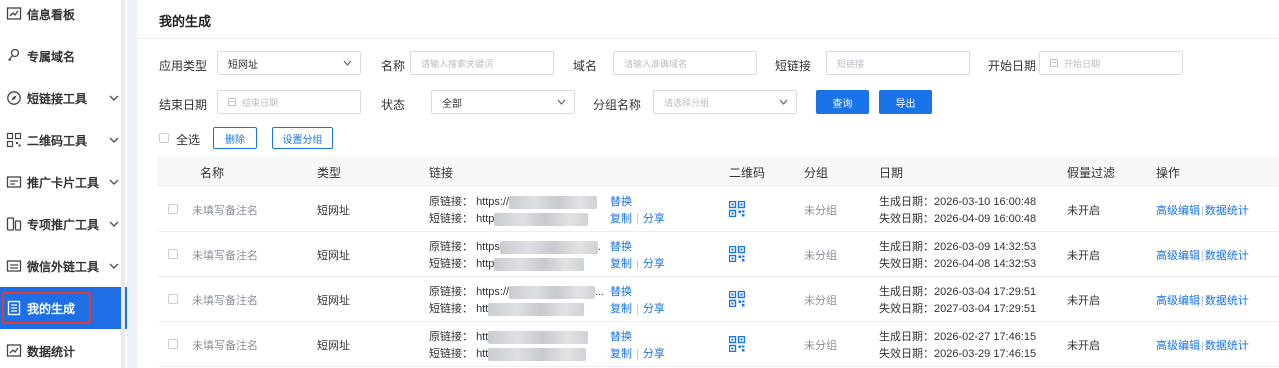 Image resolution: width=1279 pixels, height=368 pixels. I want to click on redacted-url, so click(541, 219).